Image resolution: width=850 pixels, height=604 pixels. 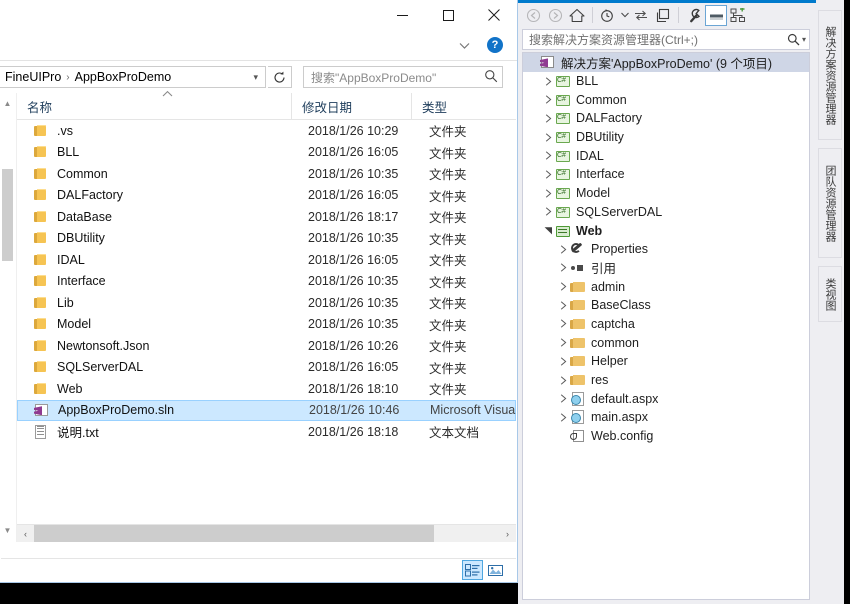 What do you see at coordinates (663, 15) in the screenshot?
I see `copy-icon` at bounding box center [663, 15].